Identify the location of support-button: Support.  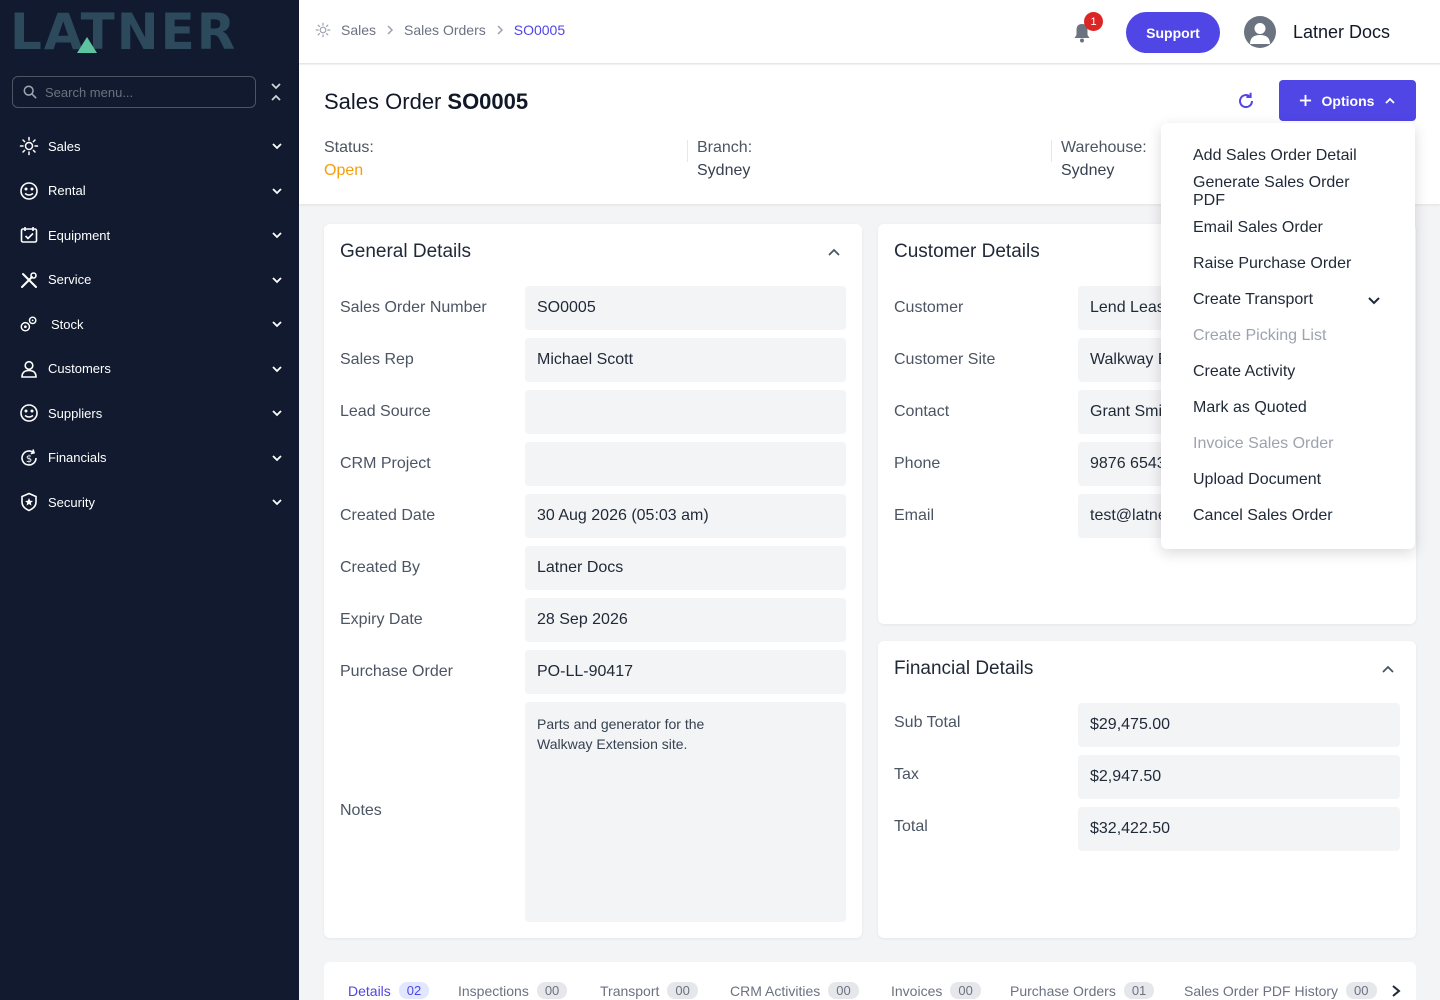
(1173, 32).